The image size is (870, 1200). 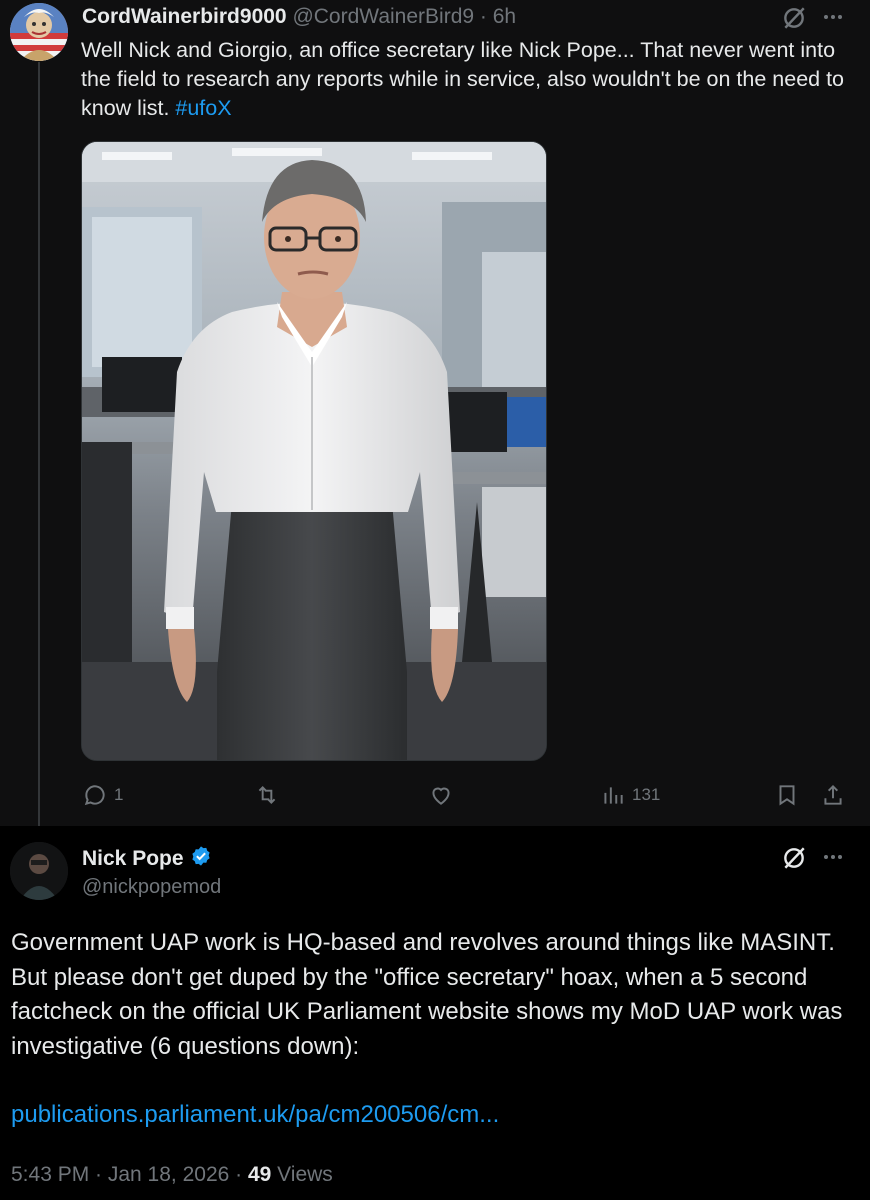 I want to click on share-icon, so click(x=833, y=794).